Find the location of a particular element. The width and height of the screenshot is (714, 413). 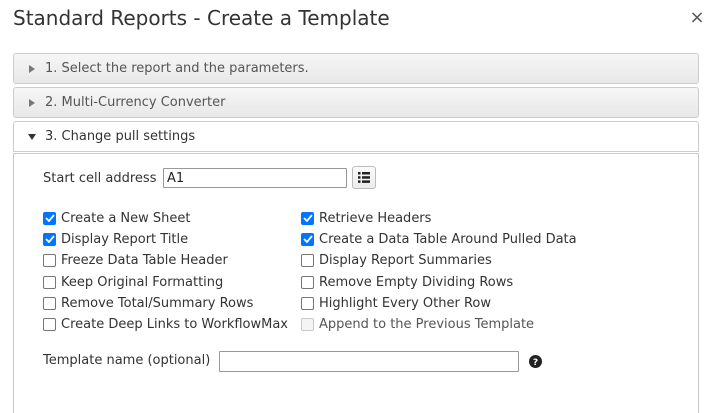

cell-picker-button is located at coordinates (364, 177).